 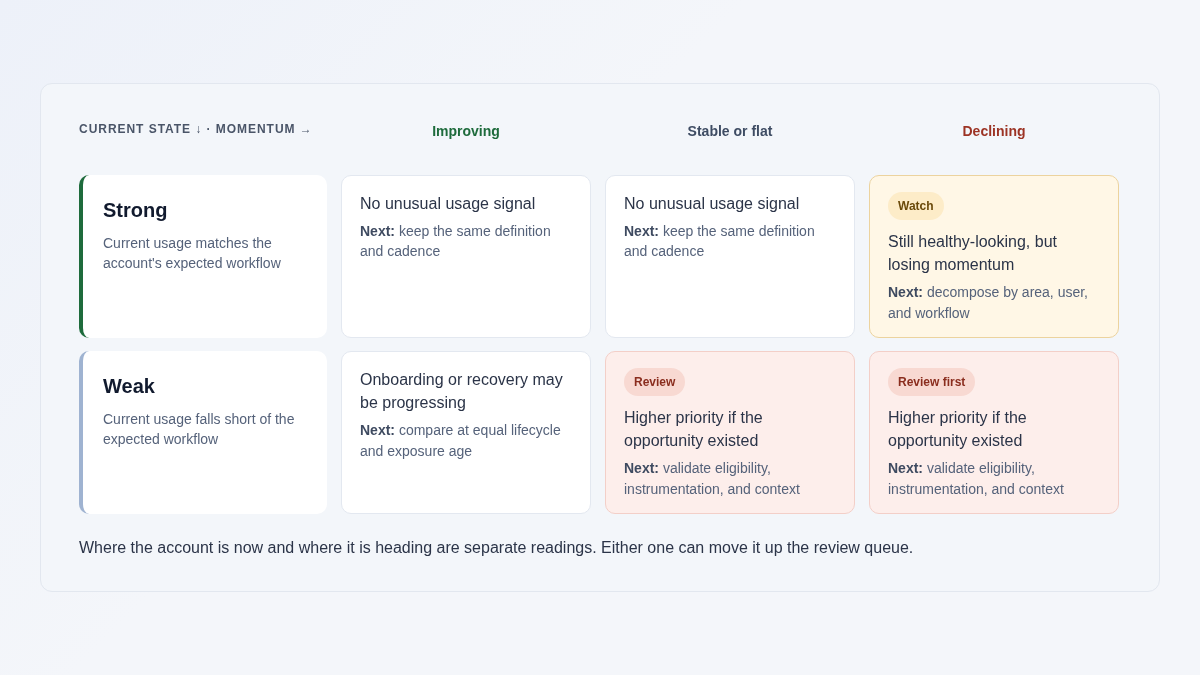 What do you see at coordinates (129, 386) in the screenshot?
I see `row-title: Weak` at bounding box center [129, 386].